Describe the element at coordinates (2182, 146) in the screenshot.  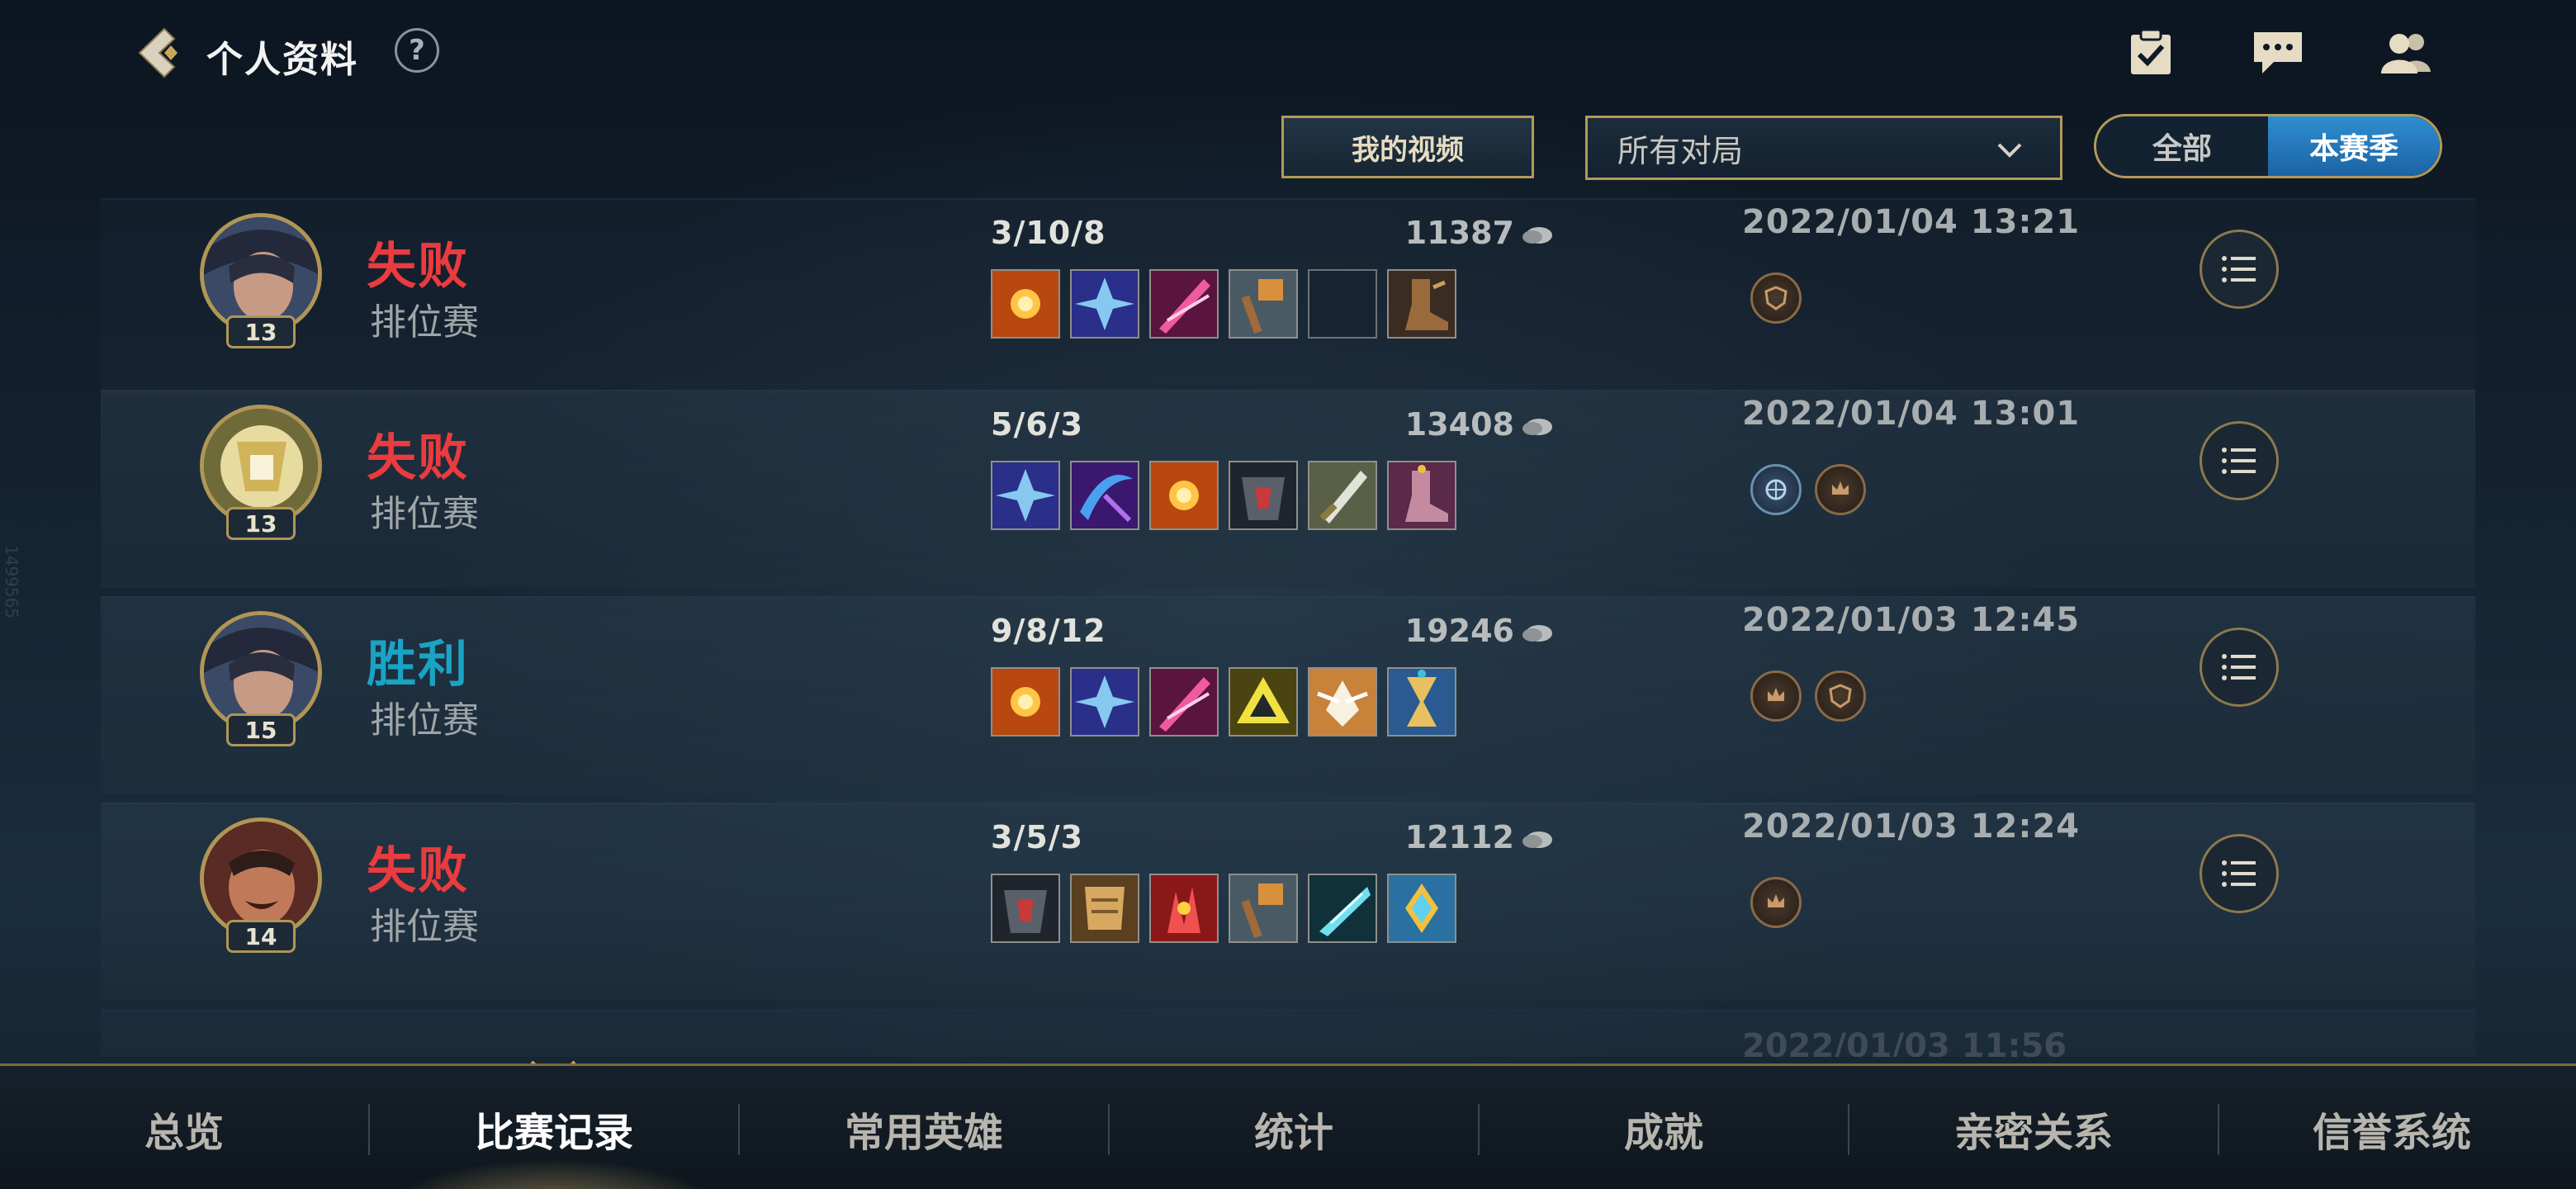
I see `scope-all-option: 全部` at that location.